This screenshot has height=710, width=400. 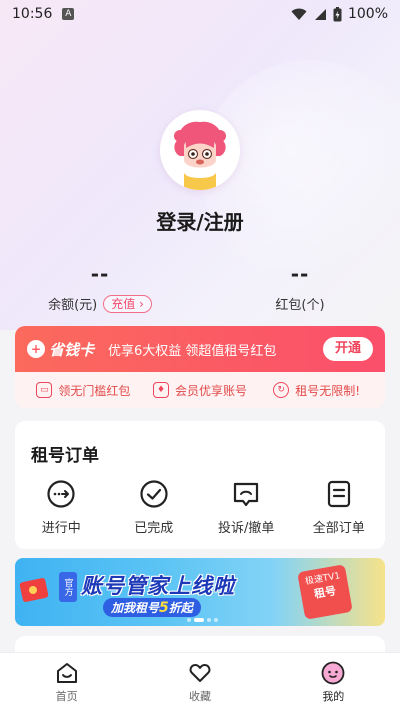 What do you see at coordinates (300, 274) in the screenshot?
I see `red-packet-value: --` at bounding box center [300, 274].